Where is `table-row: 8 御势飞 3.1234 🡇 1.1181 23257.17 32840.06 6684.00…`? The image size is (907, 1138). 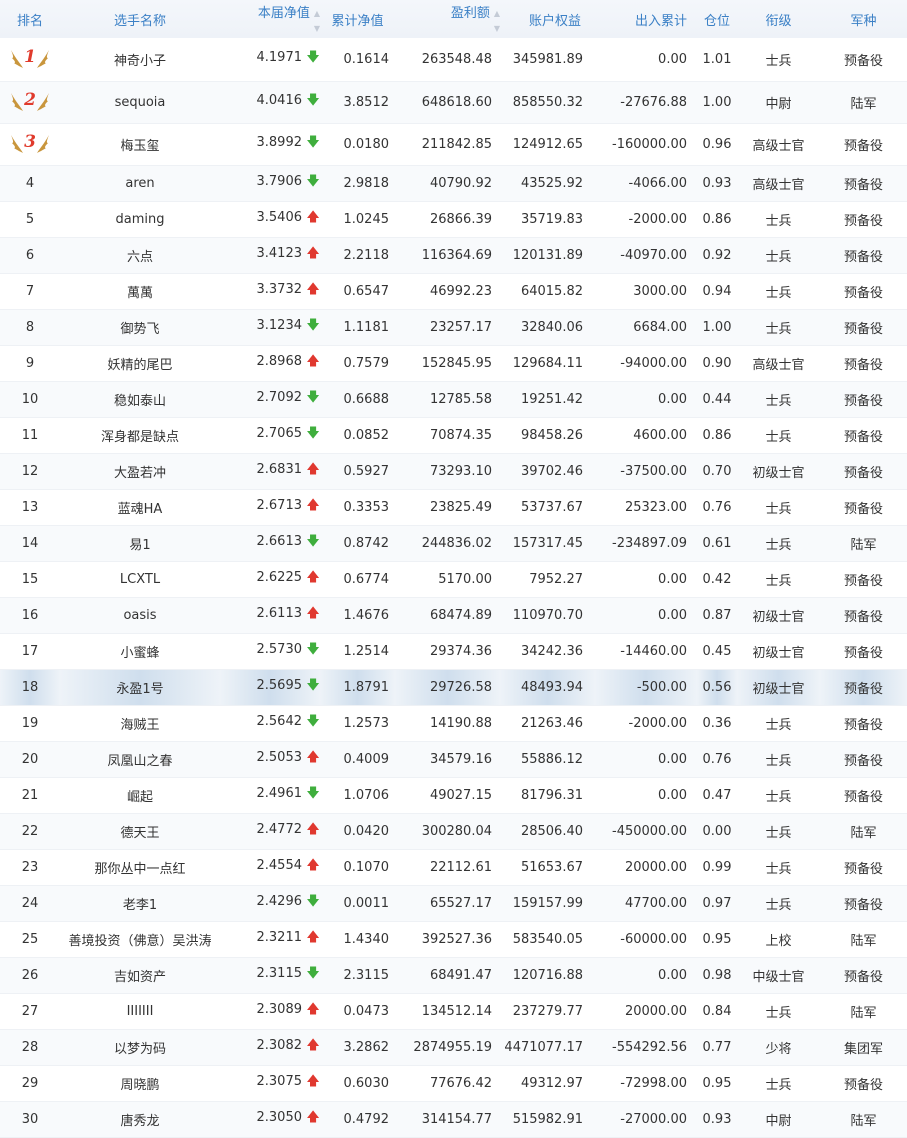 table-row: 8 御势飞 3.1234 🡇 1.1181 23257.17 32840.06 6684.00… is located at coordinates (453, 327).